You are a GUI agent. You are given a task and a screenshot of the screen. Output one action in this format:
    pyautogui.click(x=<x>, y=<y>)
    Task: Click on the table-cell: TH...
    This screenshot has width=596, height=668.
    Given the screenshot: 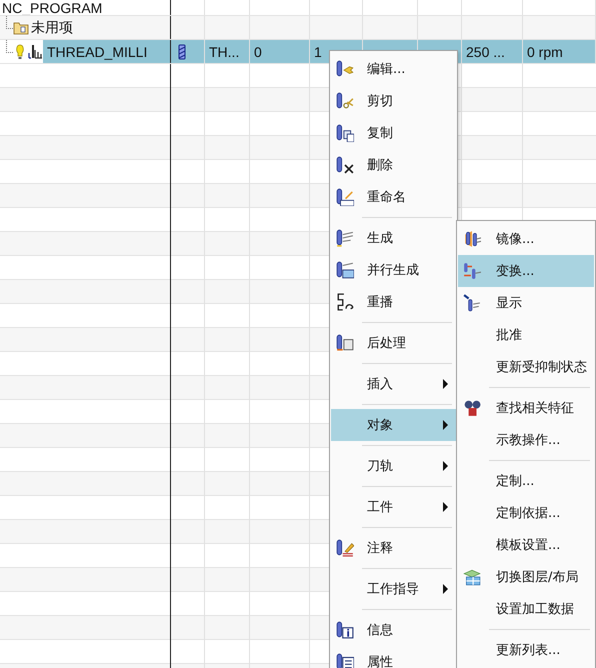 What is the action you would take?
    pyautogui.click(x=224, y=52)
    